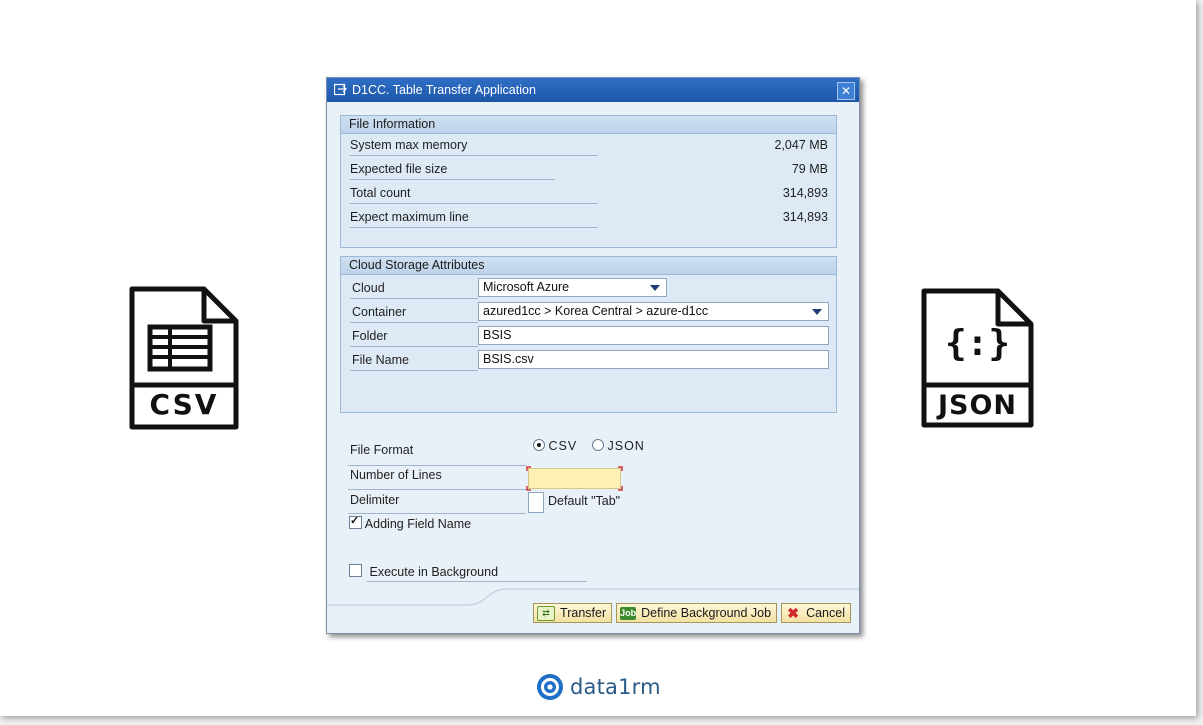  What do you see at coordinates (589, 218) in the screenshot?
I see `info-row-max-line: Expect maximum line 314,893` at bounding box center [589, 218].